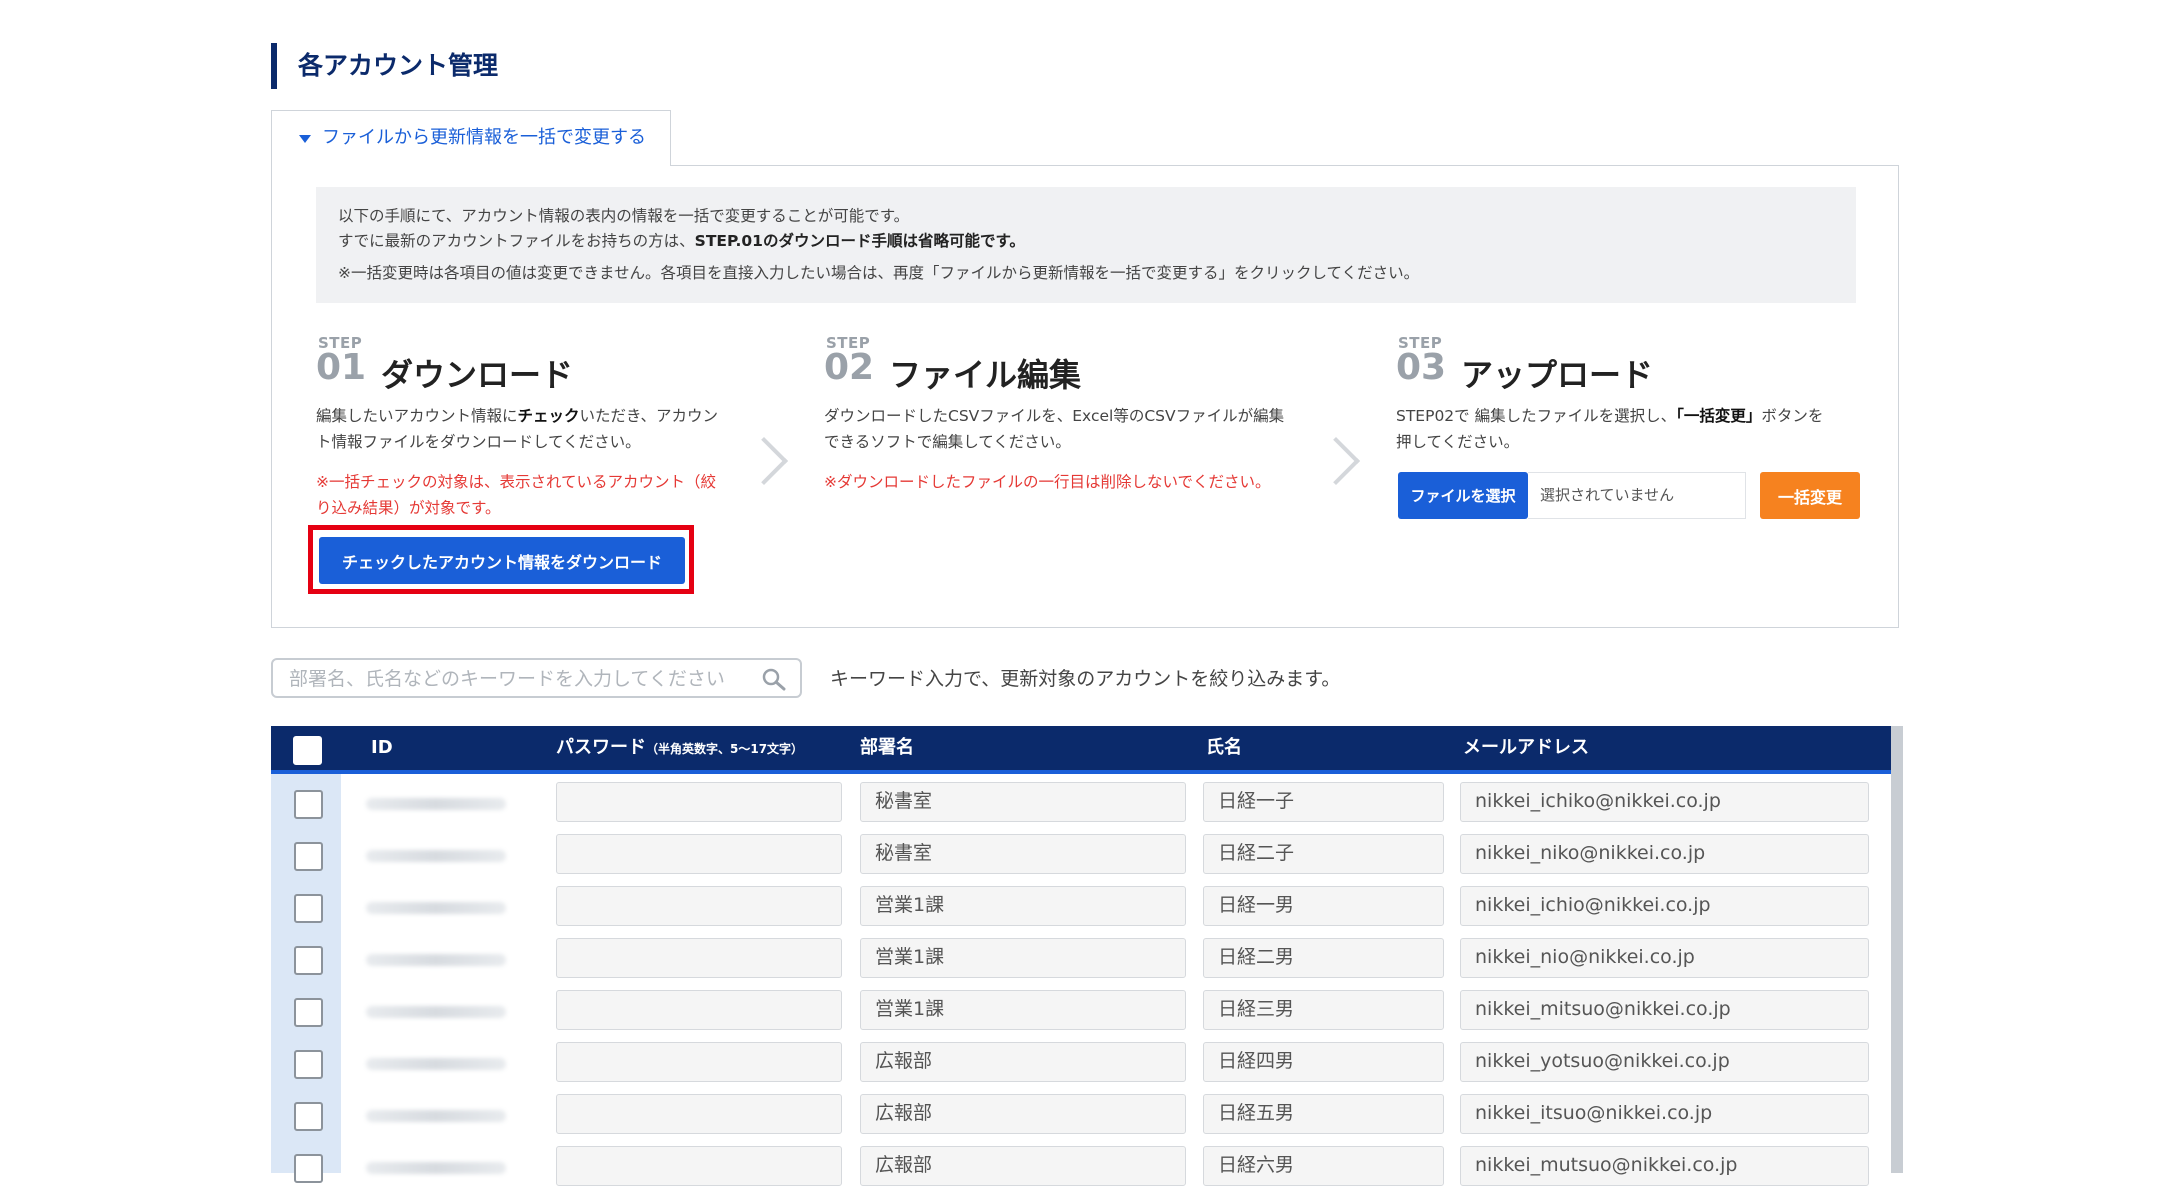 The image size is (2160, 1192). I want to click on selected-file-status: 選択されていません, so click(1637, 495).